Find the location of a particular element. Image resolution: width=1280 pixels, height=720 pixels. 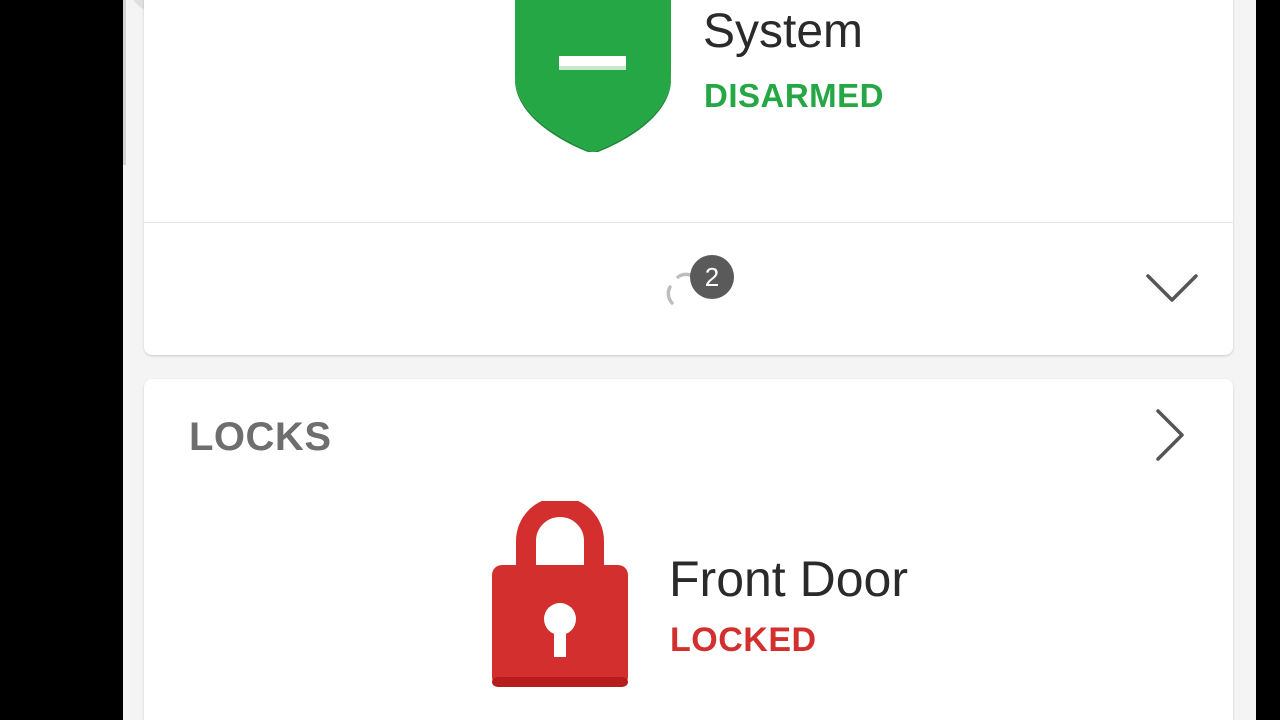

right-black-bar is located at coordinates (1268, 360).